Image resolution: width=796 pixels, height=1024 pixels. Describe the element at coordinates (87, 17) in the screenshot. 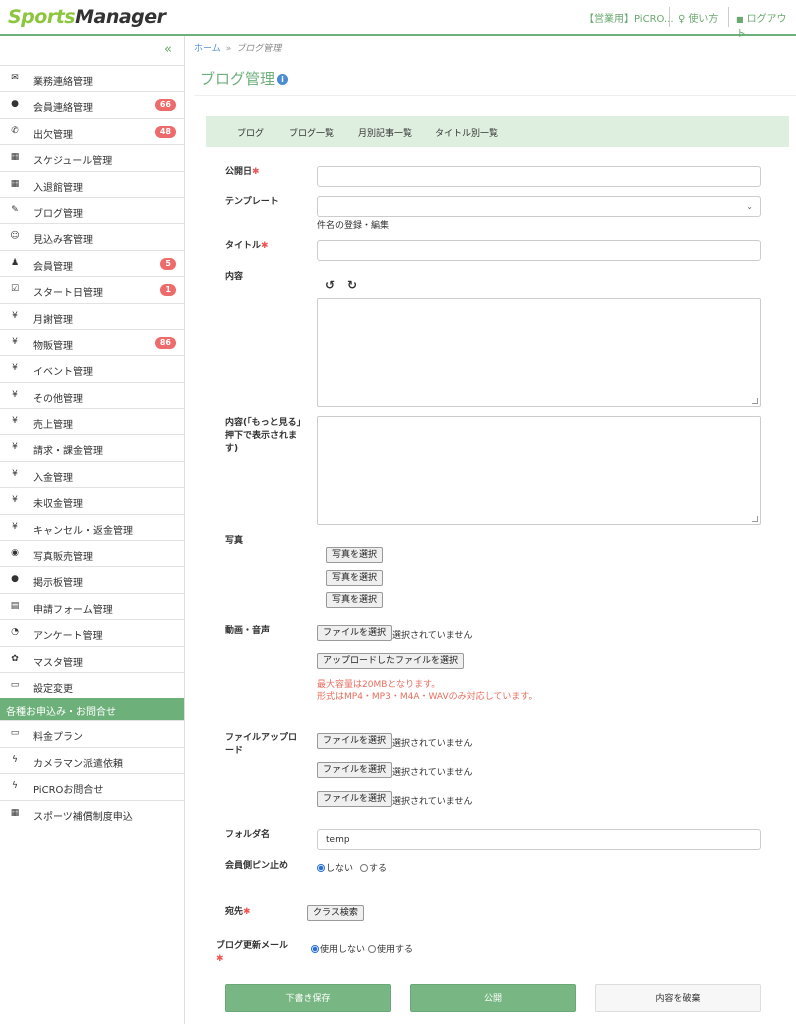

I see `app-logo: SportsManager` at that location.